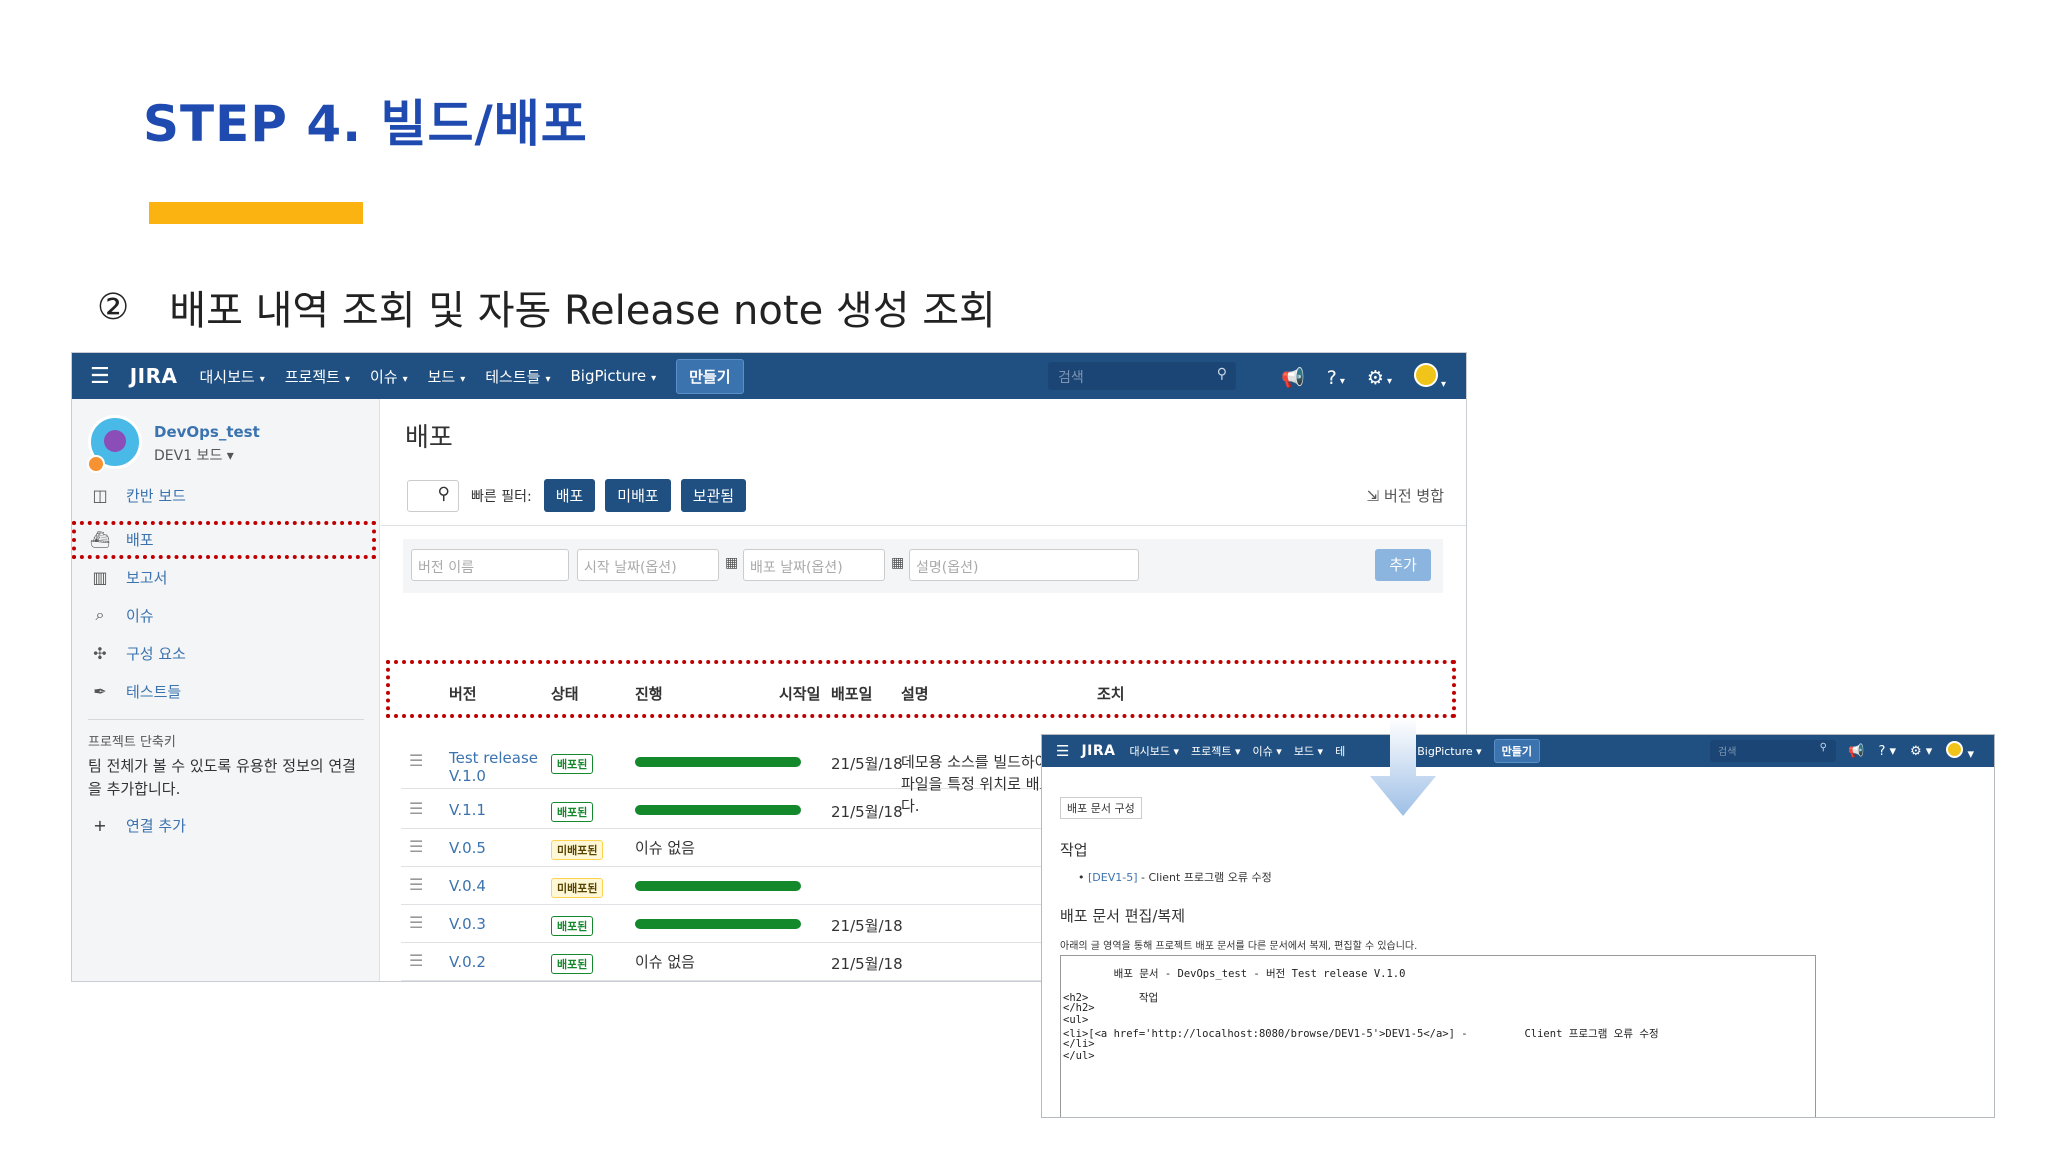  Describe the element at coordinates (1405, 495) in the screenshot. I see `merge-versions-button: ⇲ 버전 병합` at that location.